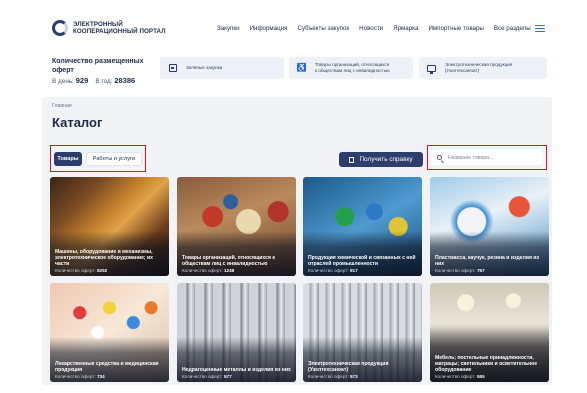 This screenshot has height=393, width=587. Describe the element at coordinates (227, 376) in the screenshot. I see `catalog-card-count: 577` at that location.